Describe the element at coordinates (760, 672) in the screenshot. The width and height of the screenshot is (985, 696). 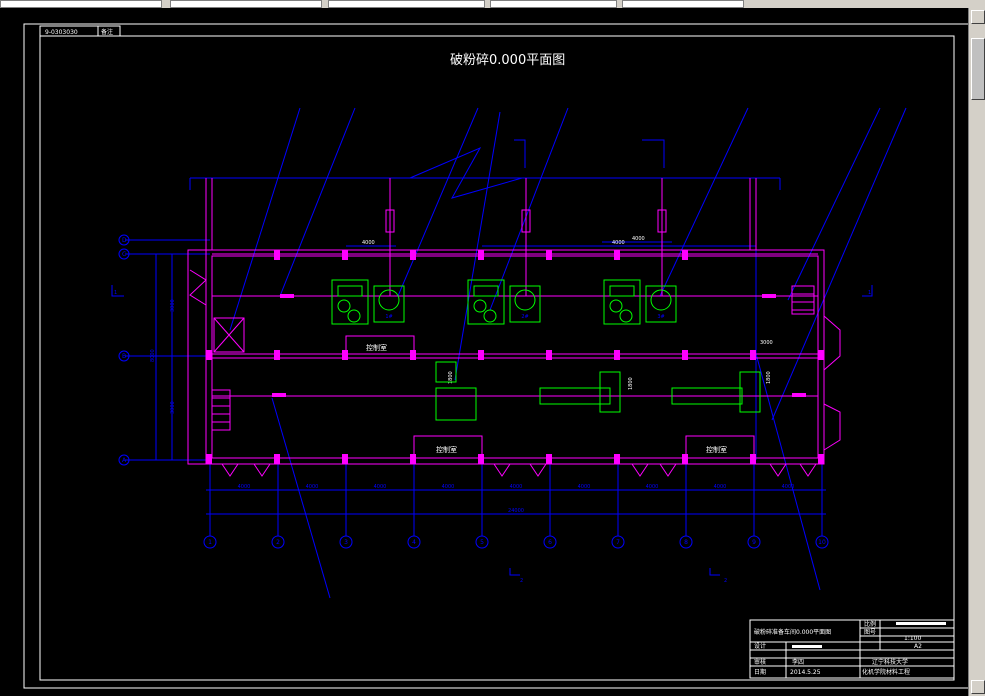
I see `title-block-date-label: 日期` at that location.